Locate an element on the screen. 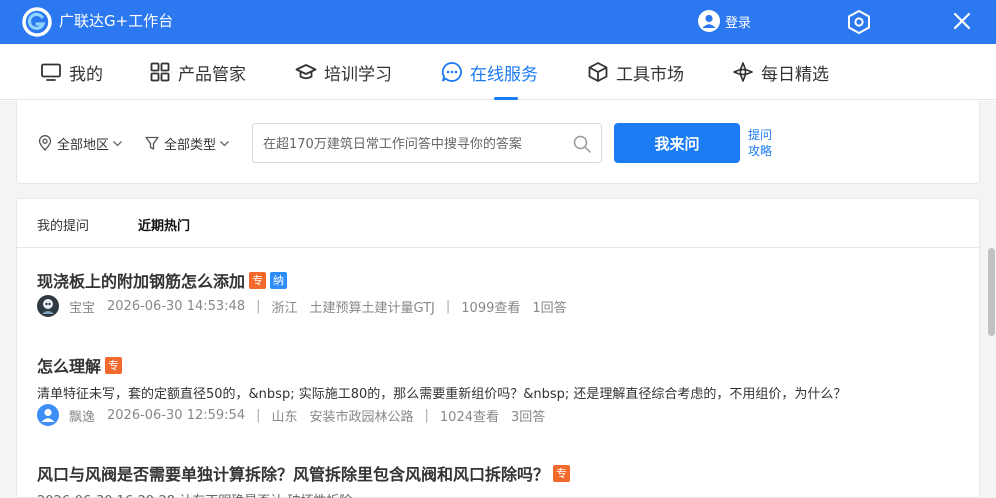  region-filter: 全部地区 is located at coordinates (80, 143).